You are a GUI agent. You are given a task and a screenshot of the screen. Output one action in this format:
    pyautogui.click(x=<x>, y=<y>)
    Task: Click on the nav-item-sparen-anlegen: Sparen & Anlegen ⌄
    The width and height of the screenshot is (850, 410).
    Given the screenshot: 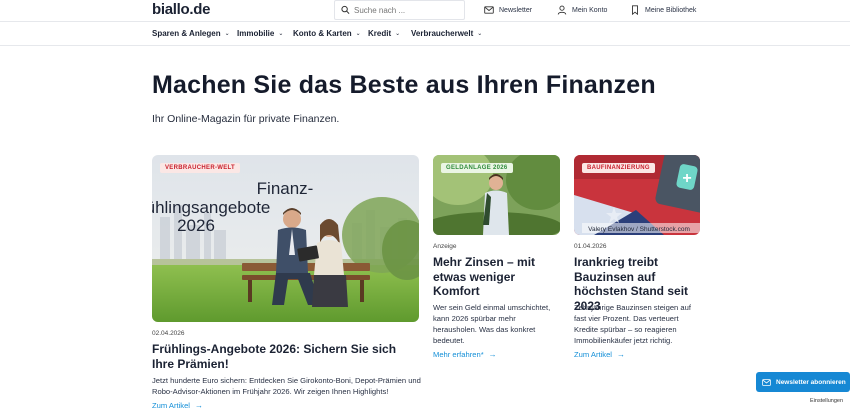 What is the action you would take?
    pyautogui.click(x=191, y=33)
    